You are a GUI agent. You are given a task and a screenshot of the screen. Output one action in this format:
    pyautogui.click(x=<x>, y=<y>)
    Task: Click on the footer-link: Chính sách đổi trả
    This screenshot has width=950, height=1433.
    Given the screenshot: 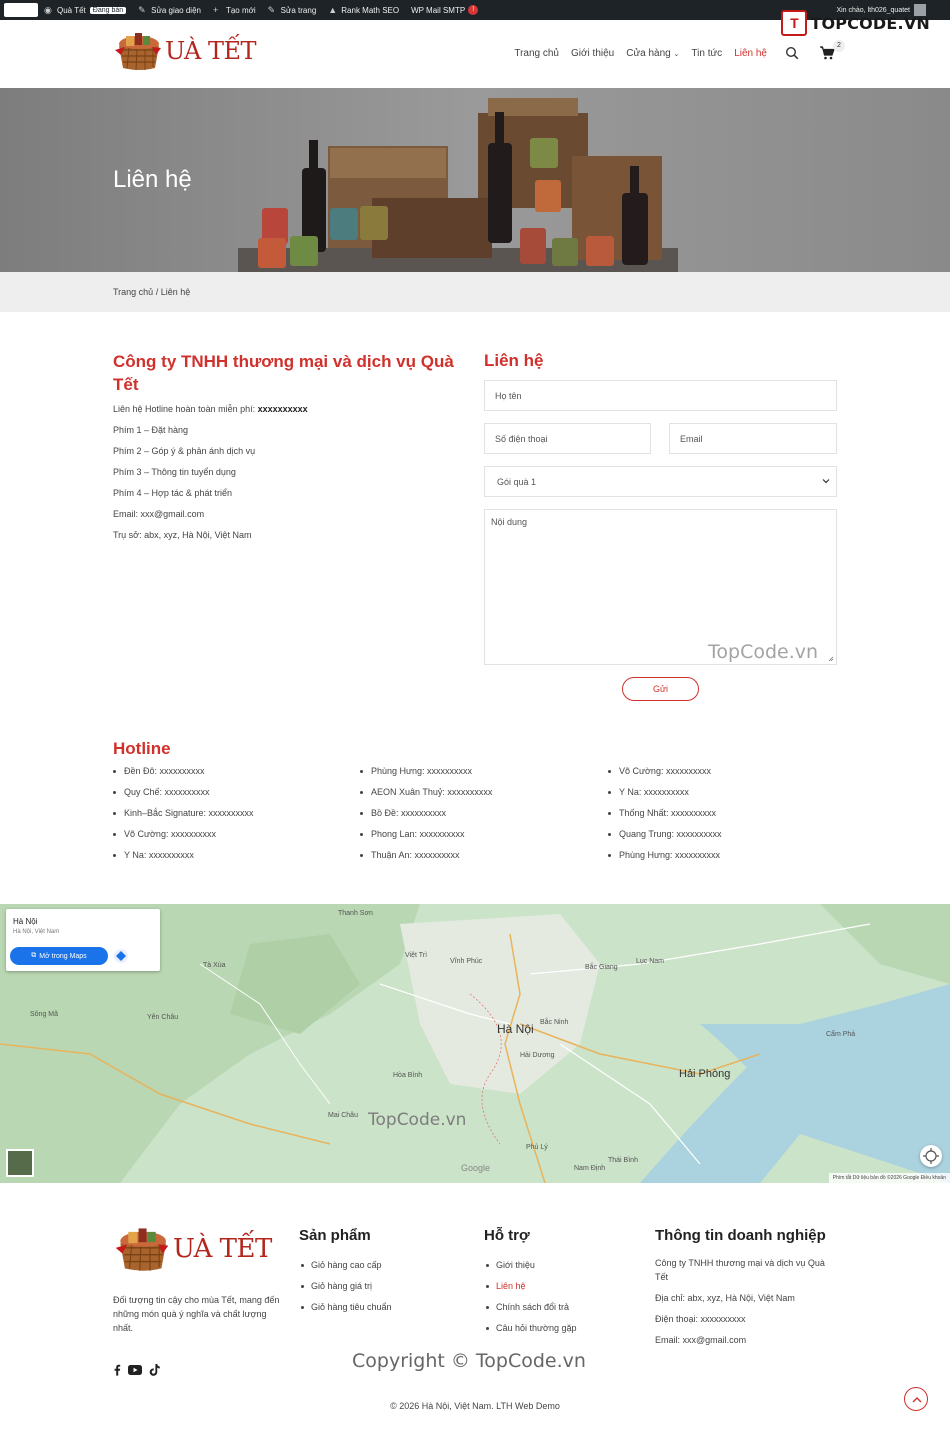 What is the action you would take?
    pyautogui.click(x=530, y=1312)
    